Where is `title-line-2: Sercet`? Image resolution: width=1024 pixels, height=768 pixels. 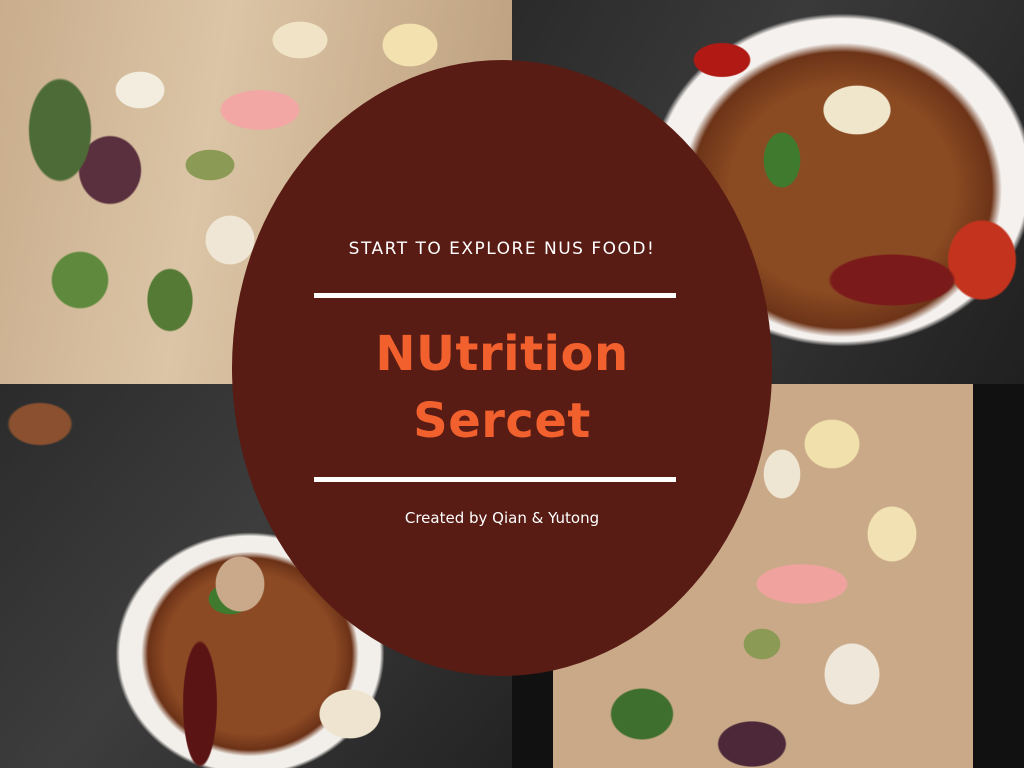
title-line-2: Sercet is located at coordinates (502, 421).